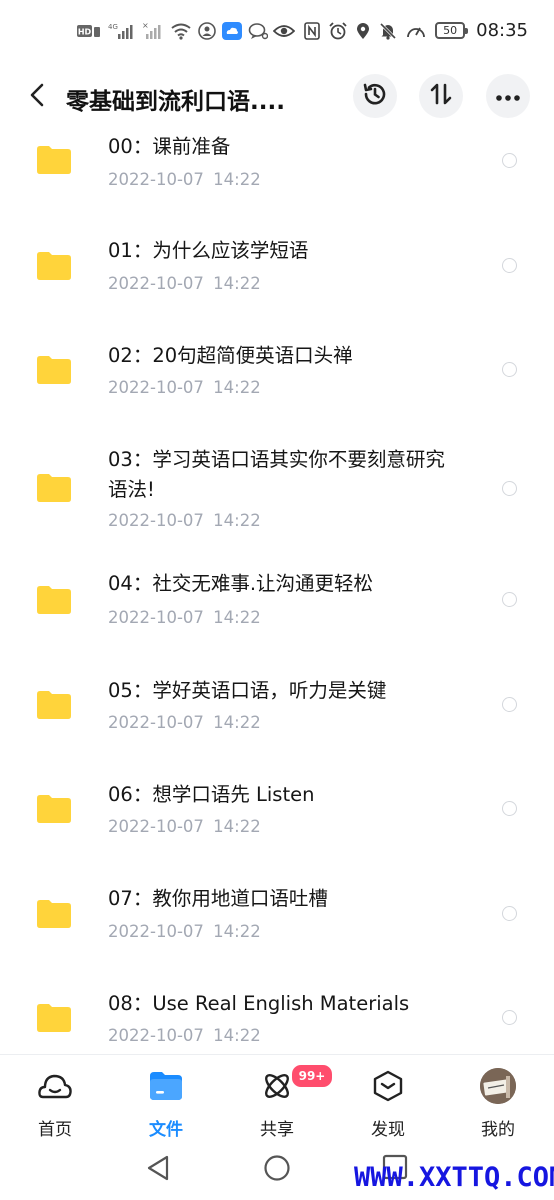 This screenshot has height=1200, width=554. What do you see at coordinates (55, 1086) in the screenshot?
I see `home-icon` at bounding box center [55, 1086].